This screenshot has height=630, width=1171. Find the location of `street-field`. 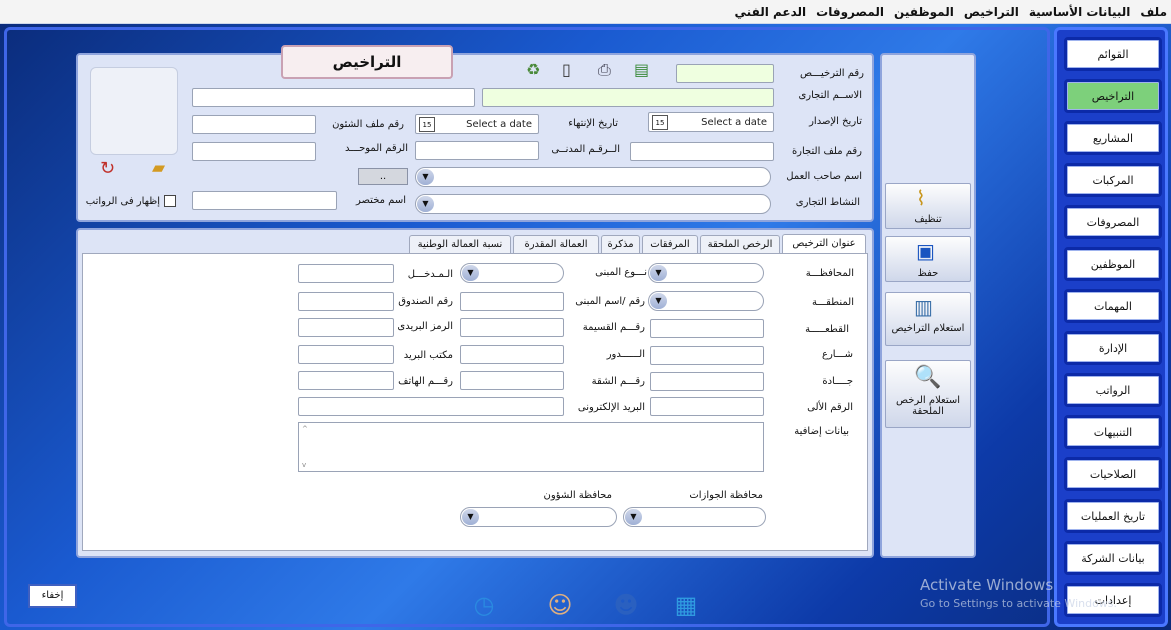

street-field is located at coordinates (707, 355).